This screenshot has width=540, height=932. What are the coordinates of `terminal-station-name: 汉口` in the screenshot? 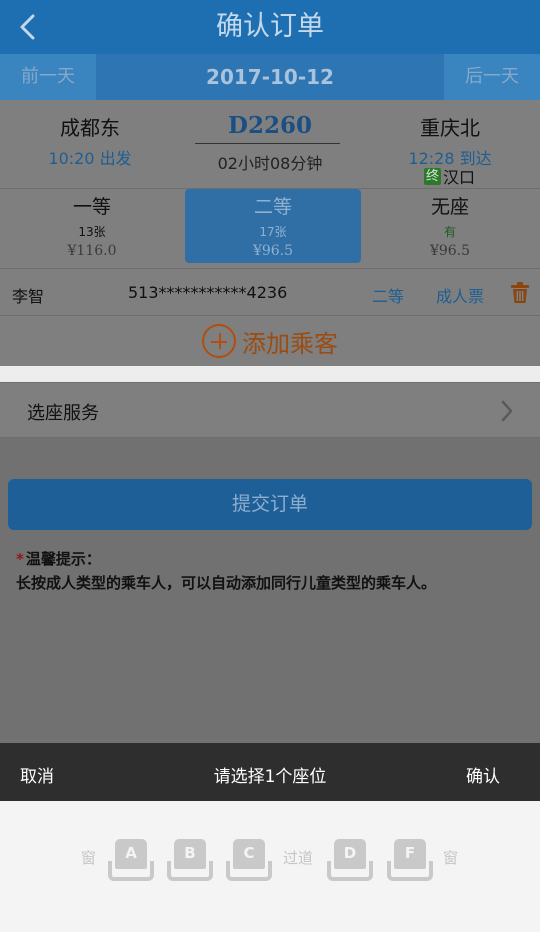 It's located at (459, 177).